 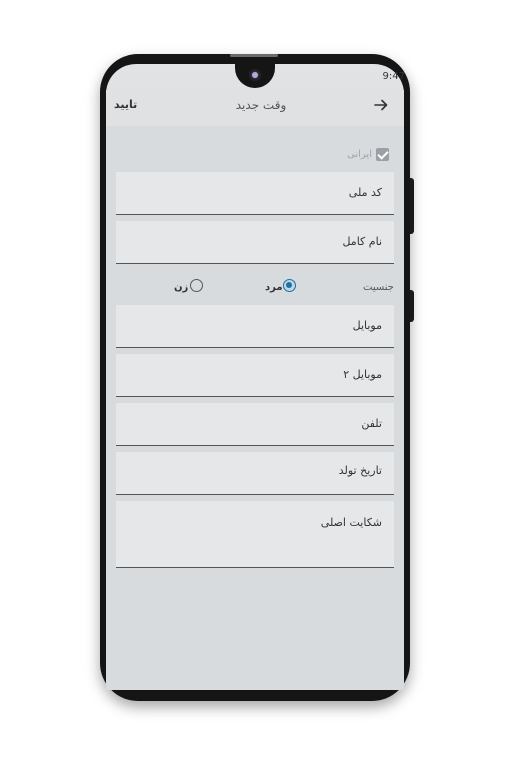 What do you see at coordinates (255, 193) in the screenshot?
I see `national-code-field: کد ملی` at bounding box center [255, 193].